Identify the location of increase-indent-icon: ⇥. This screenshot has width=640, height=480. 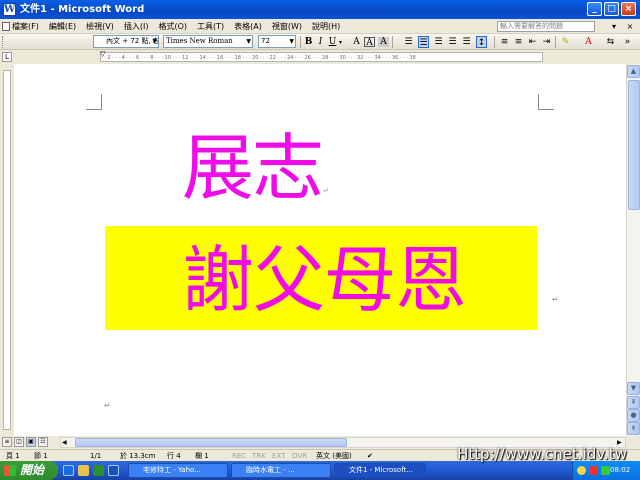
(546, 42).